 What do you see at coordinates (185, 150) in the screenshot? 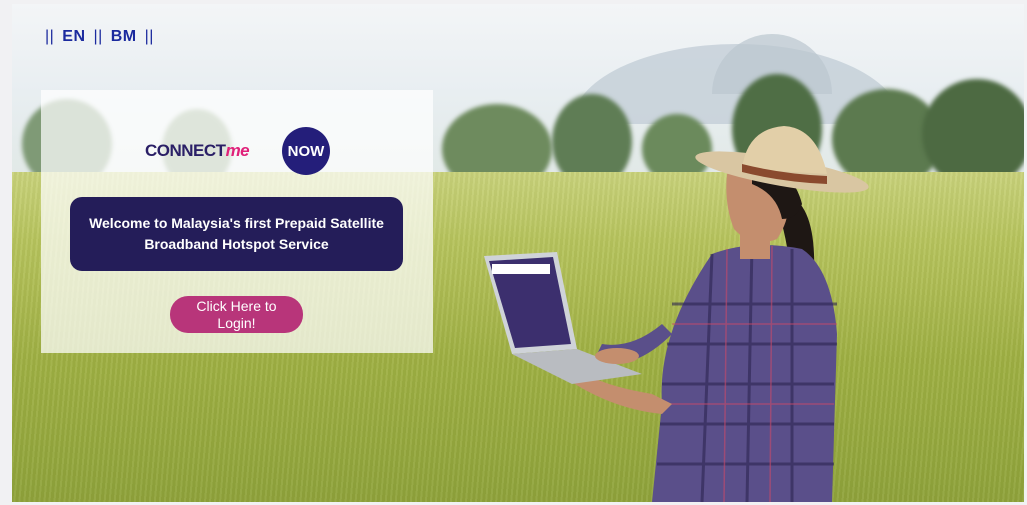
I see `logo-connect-text: CONNECT` at bounding box center [185, 150].